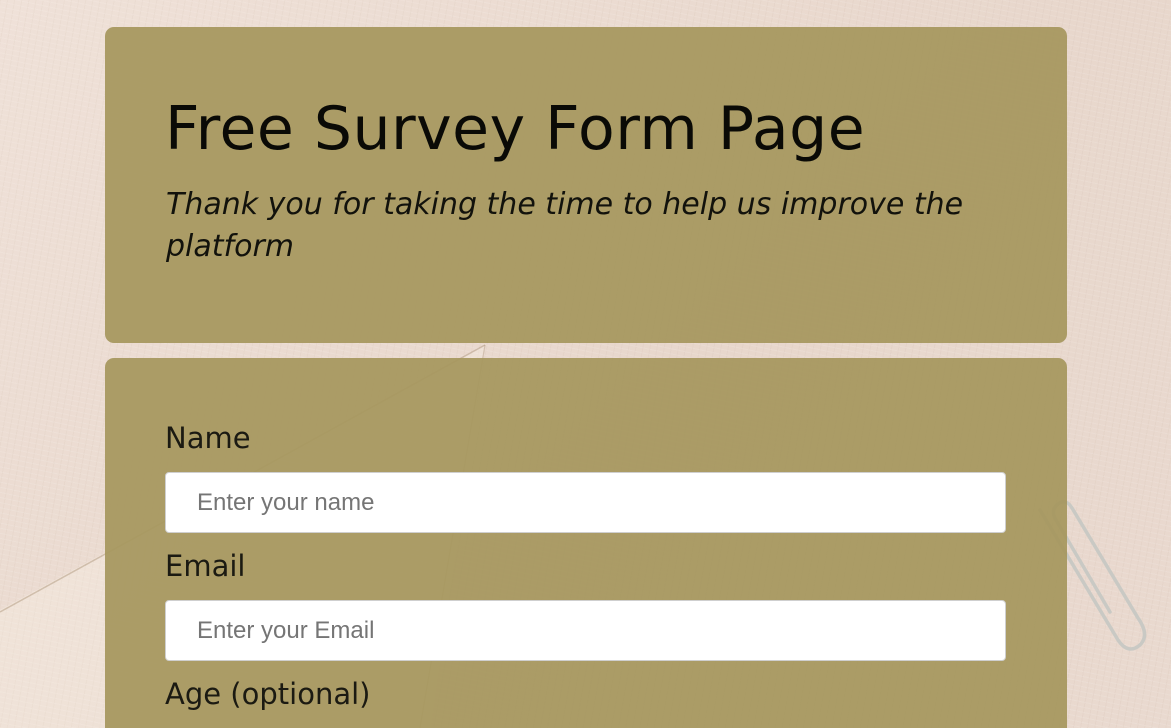 This screenshot has height=728, width=1171. I want to click on email-input, so click(585, 630).